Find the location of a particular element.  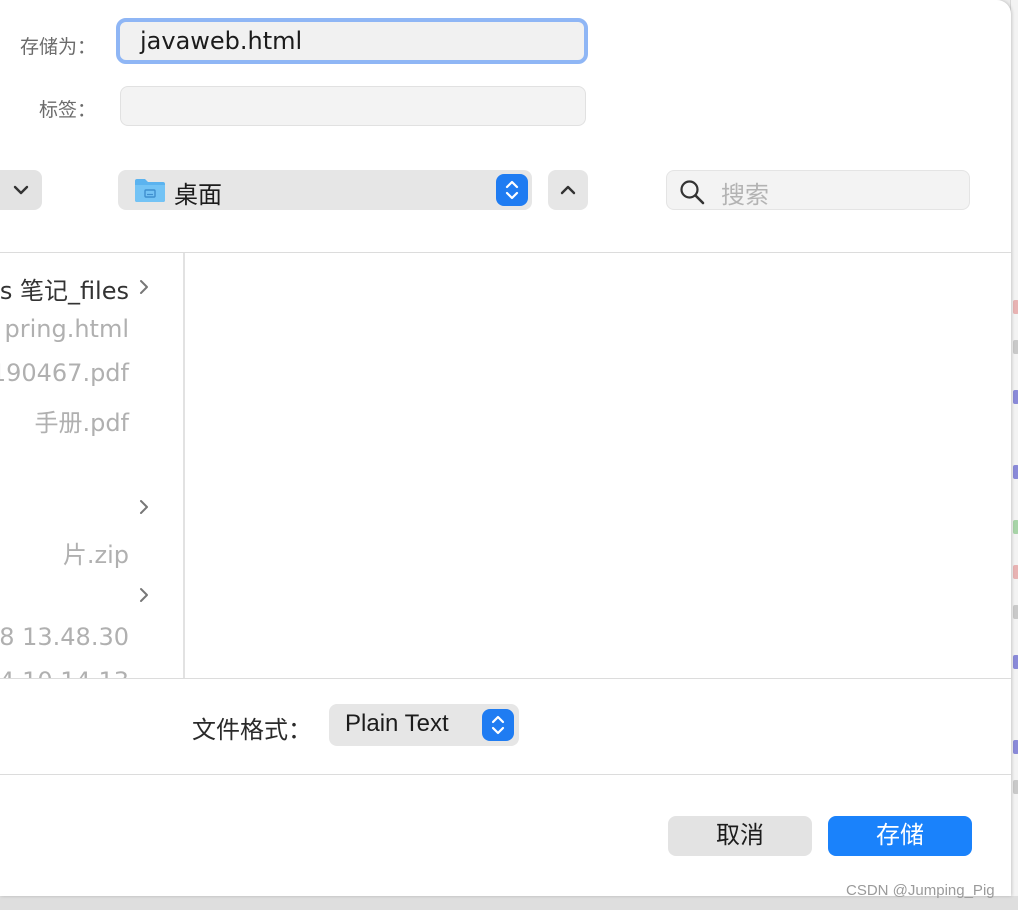

file-format-popup: Plain Text is located at coordinates (424, 725).